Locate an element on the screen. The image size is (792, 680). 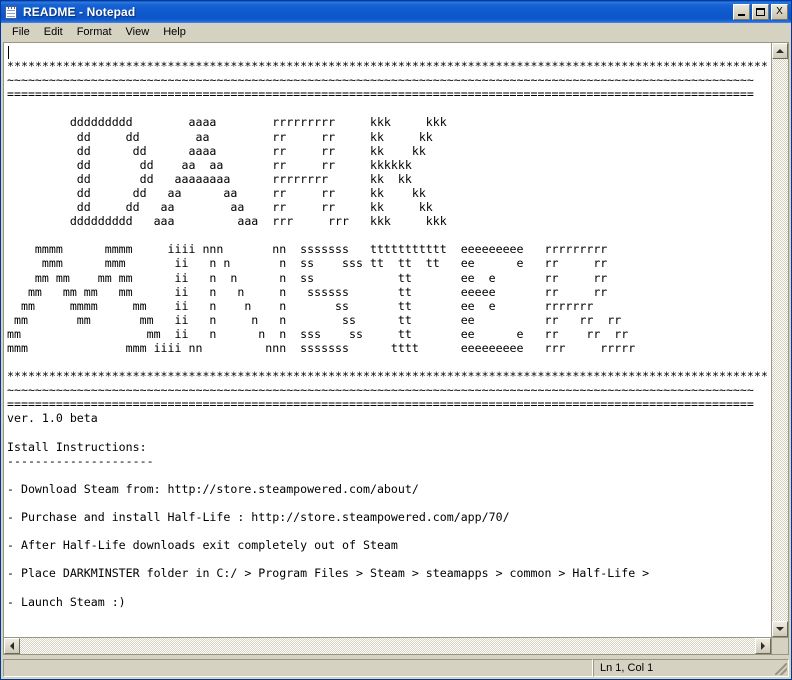
notepad-icon is located at coordinates (11, 12).